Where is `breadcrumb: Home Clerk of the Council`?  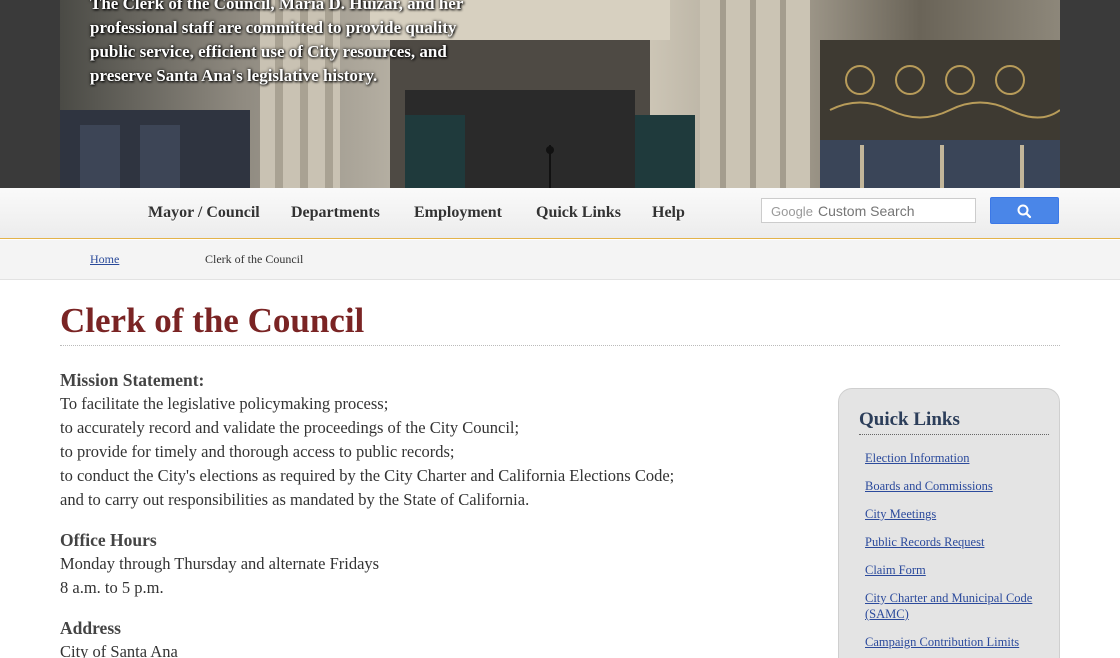 breadcrumb: Home Clerk of the Council is located at coordinates (560, 260).